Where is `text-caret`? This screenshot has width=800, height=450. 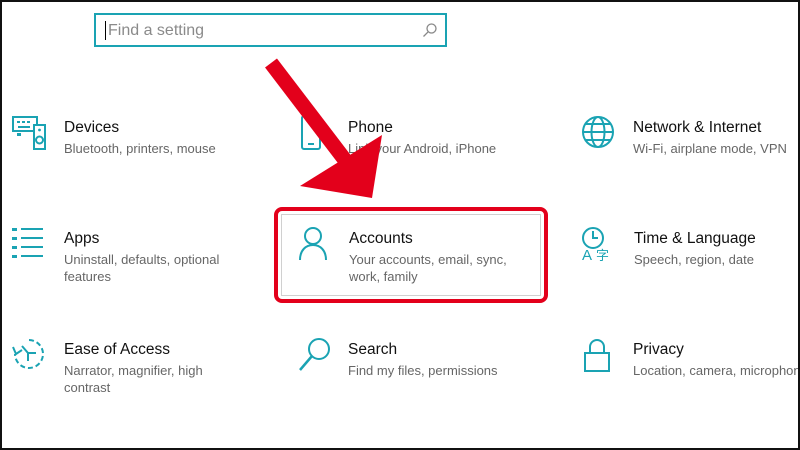 text-caret is located at coordinates (105, 30).